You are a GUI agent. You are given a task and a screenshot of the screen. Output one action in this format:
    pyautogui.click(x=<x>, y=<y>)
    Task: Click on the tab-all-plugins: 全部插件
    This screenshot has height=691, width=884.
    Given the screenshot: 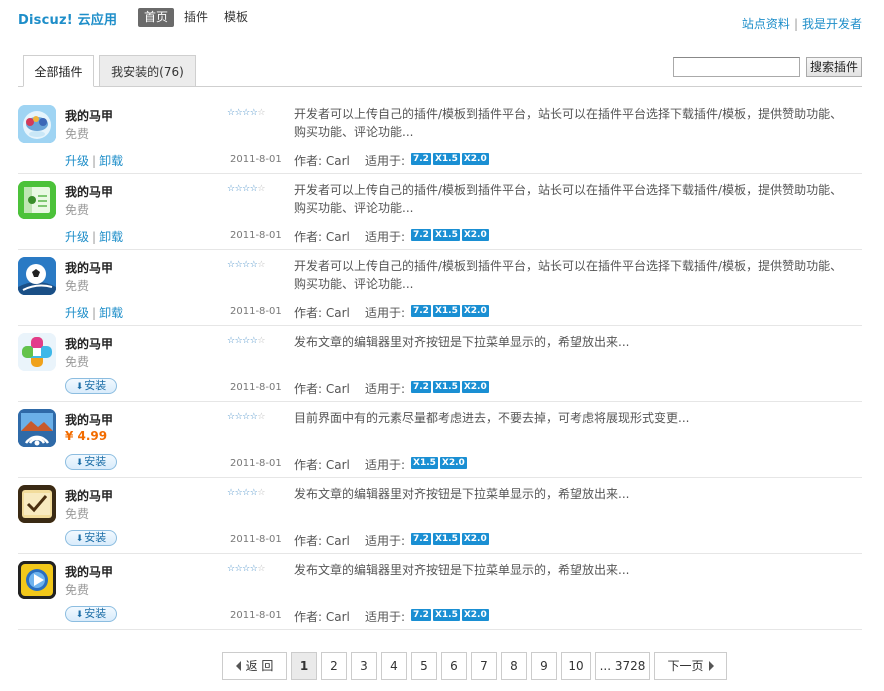 What is the action you would take?
    pyautogui.click(x=58, y=71)
    